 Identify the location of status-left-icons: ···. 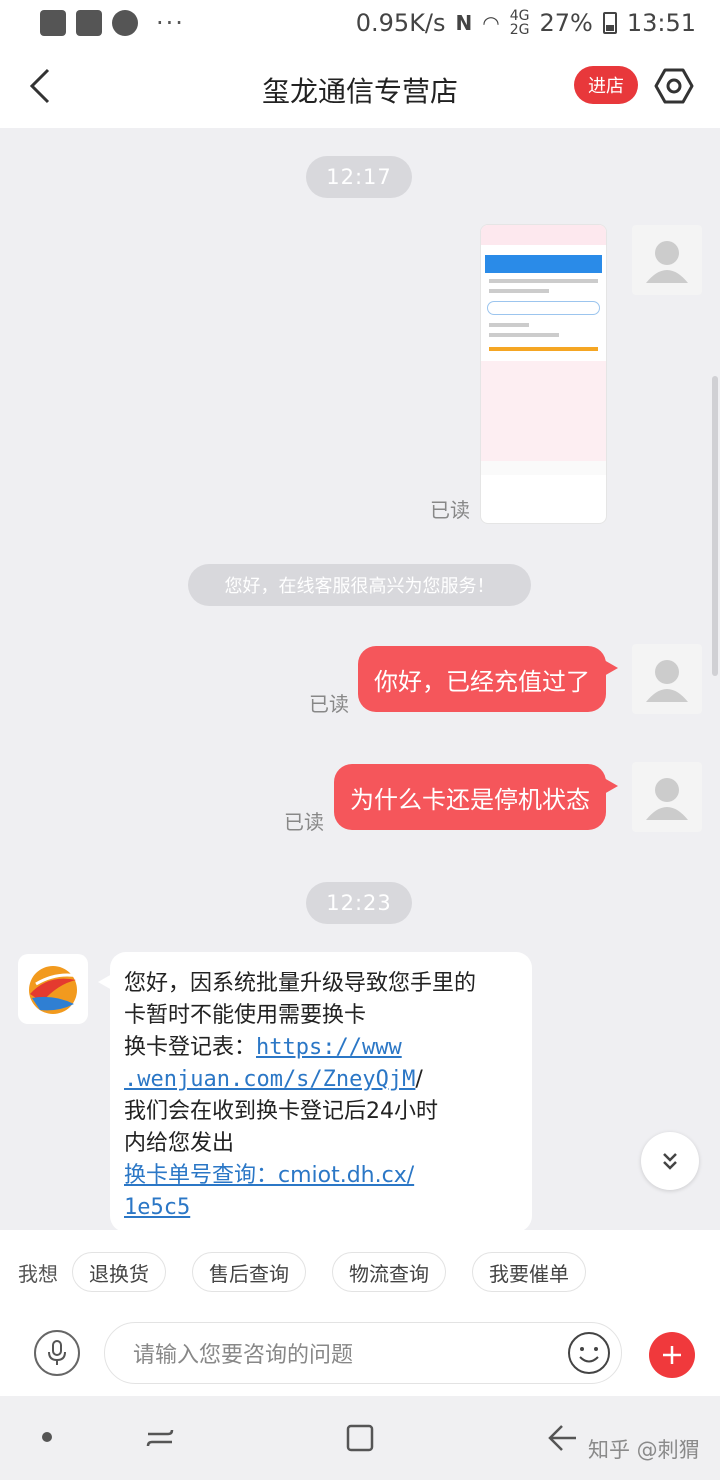
(112, 23).